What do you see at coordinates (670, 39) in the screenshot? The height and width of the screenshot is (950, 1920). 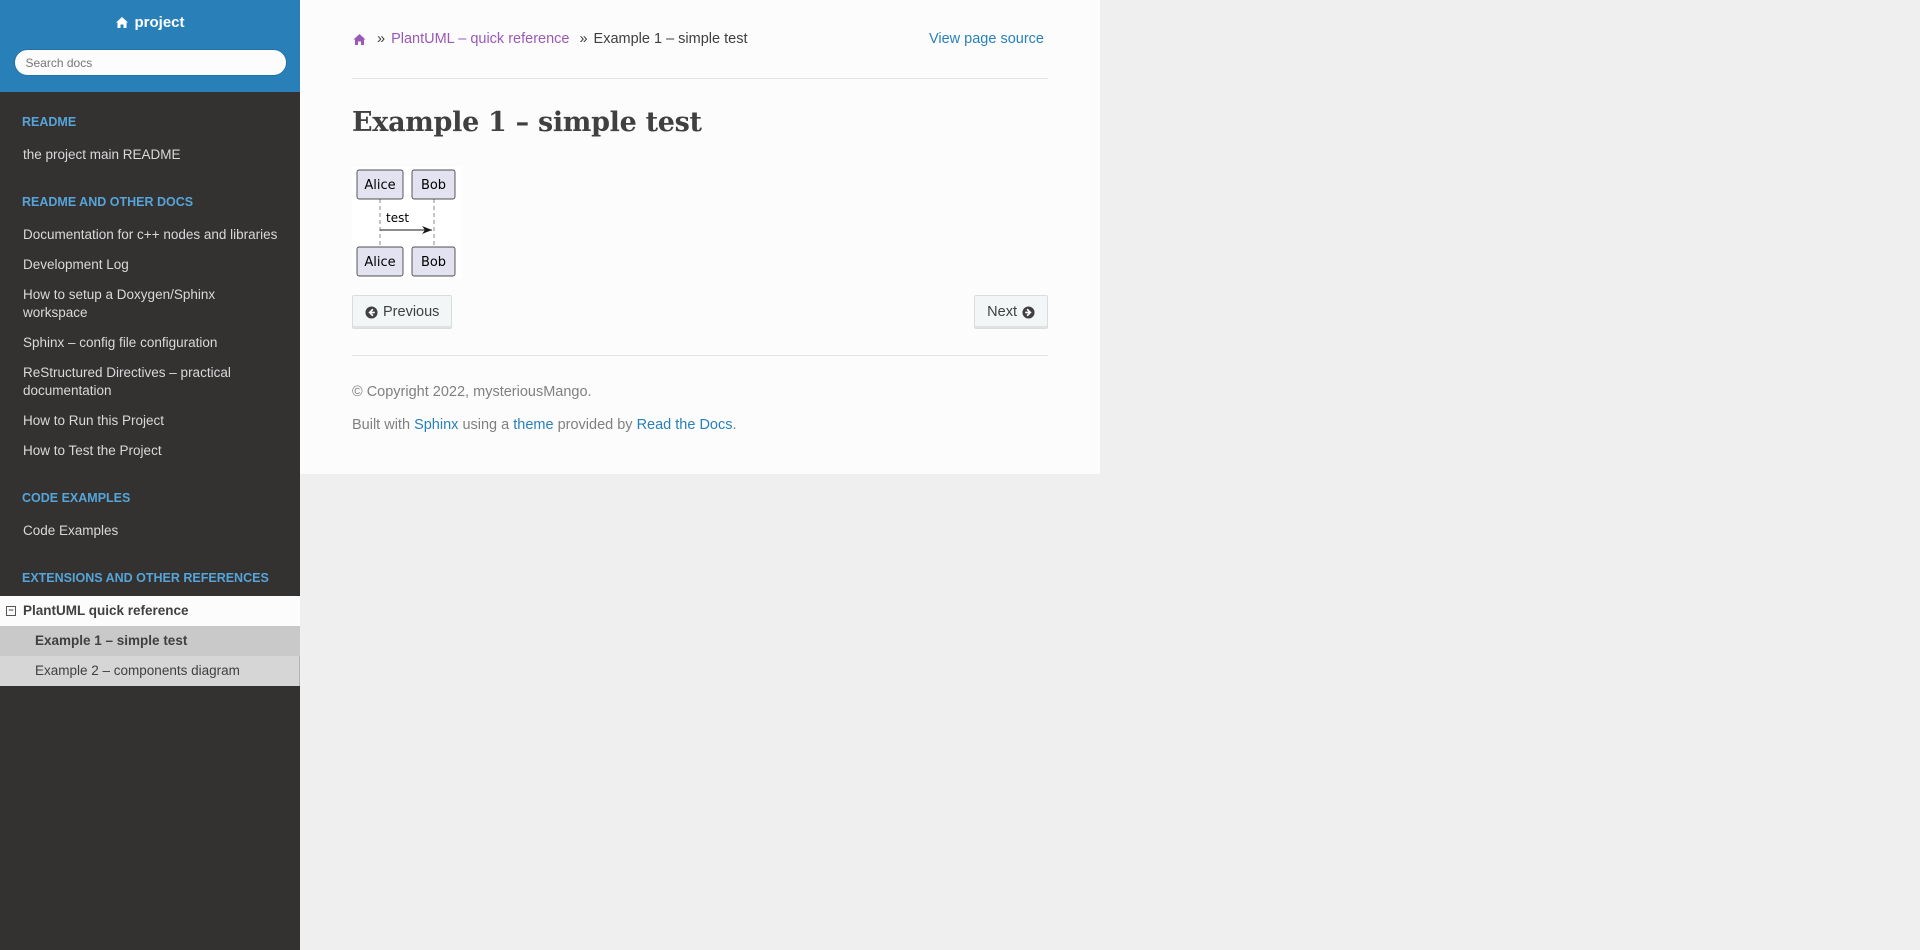 I see `breadcrumb-current: Example 1 – simple test` at bounding box center [670, 39].